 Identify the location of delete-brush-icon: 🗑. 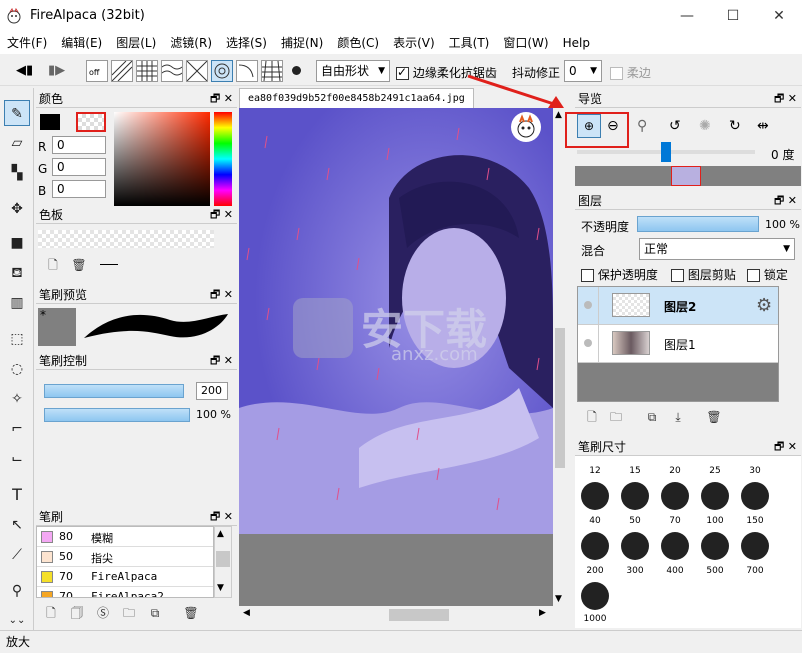
(191, 613).